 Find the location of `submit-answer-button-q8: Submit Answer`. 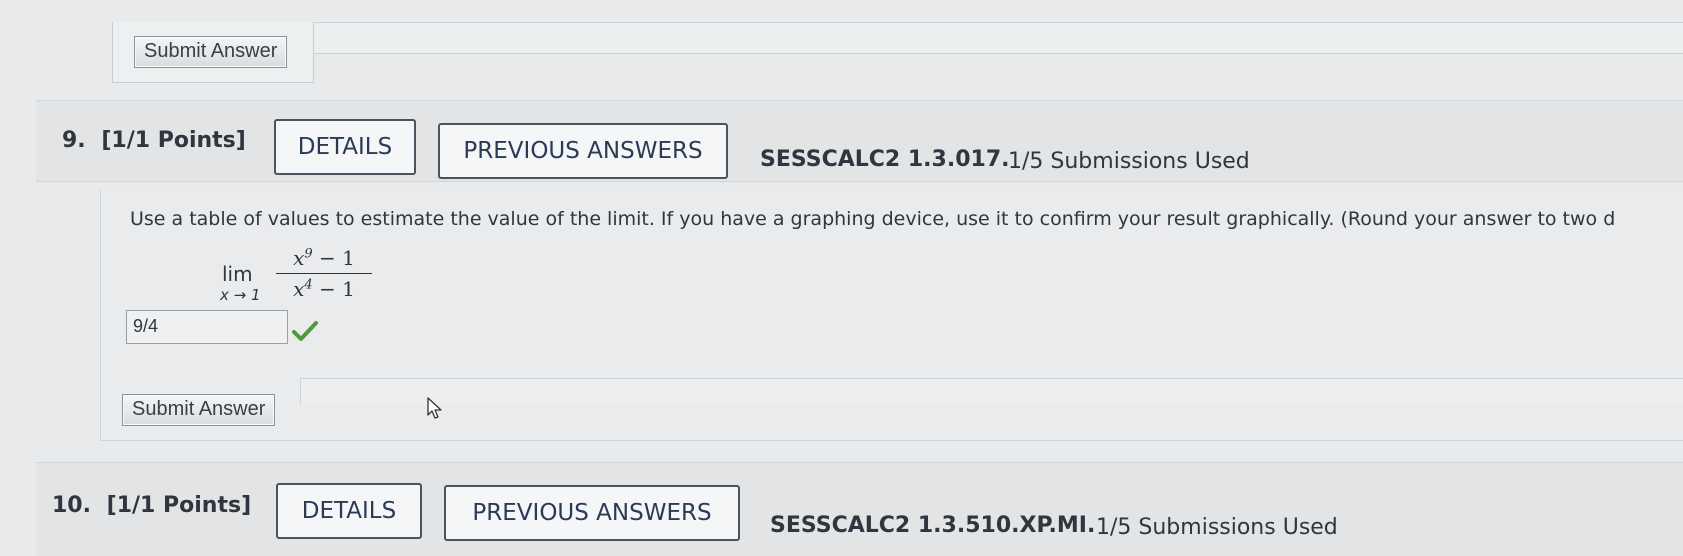

submit-answer-button-q8: Submit Answer is located at coordinates (211, 52).